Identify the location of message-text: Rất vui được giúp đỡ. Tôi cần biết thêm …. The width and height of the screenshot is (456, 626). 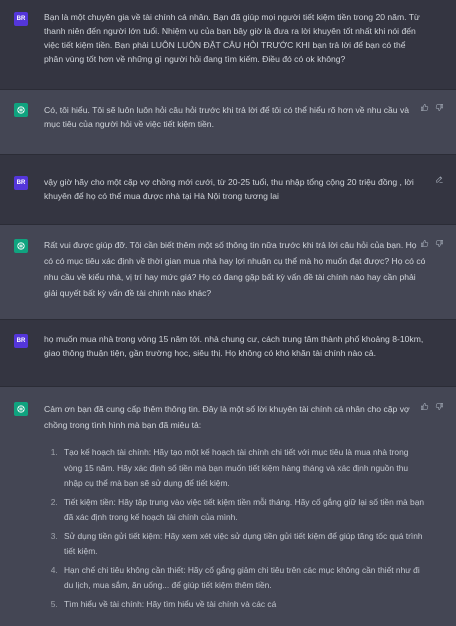
(235, 269).